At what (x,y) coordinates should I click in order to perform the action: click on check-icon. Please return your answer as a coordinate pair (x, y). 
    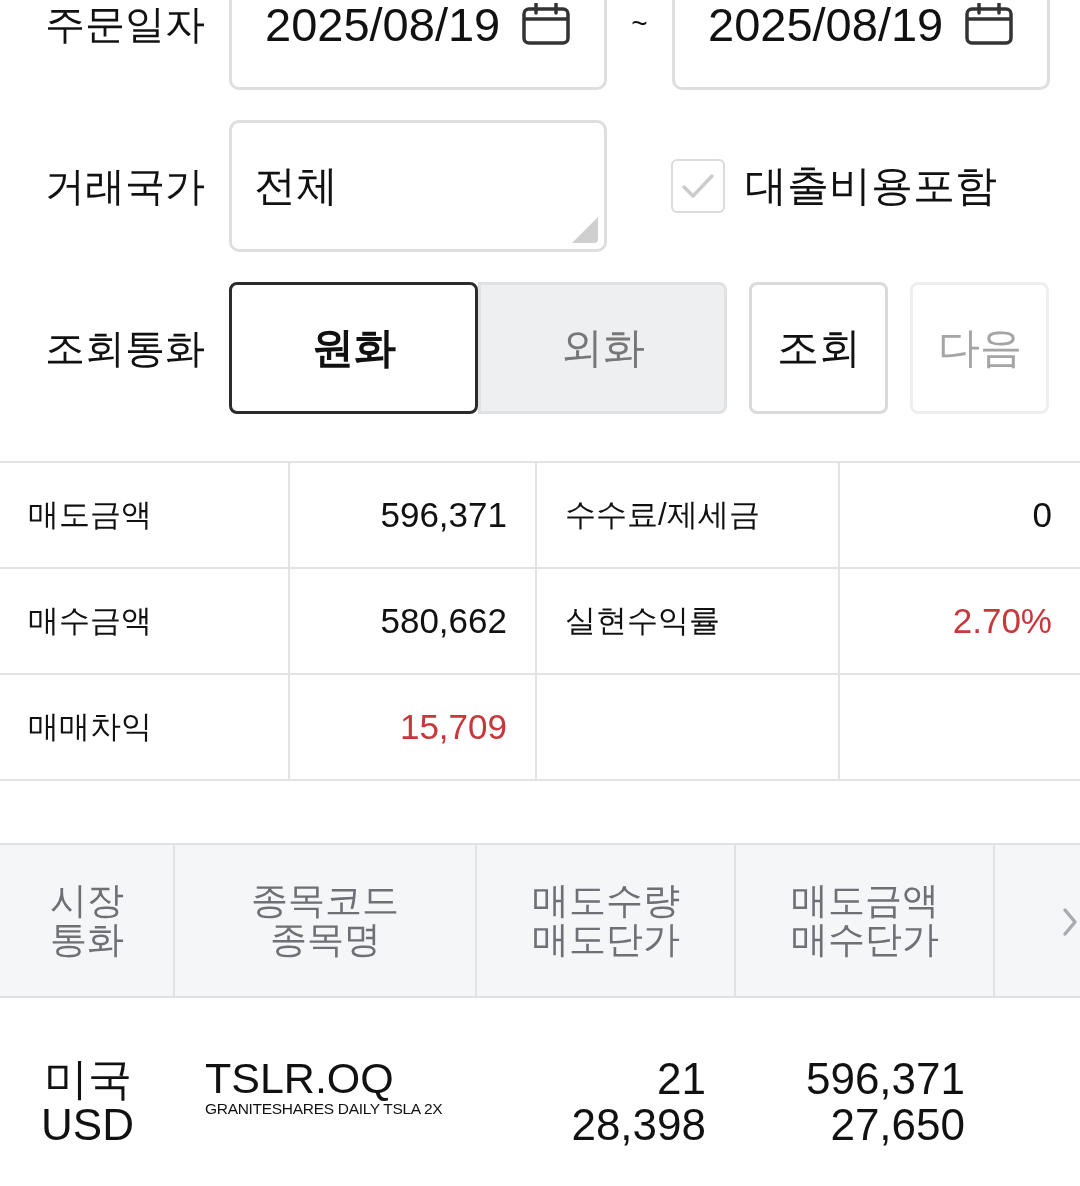
    Looking at the image, I should click on (698, 186).